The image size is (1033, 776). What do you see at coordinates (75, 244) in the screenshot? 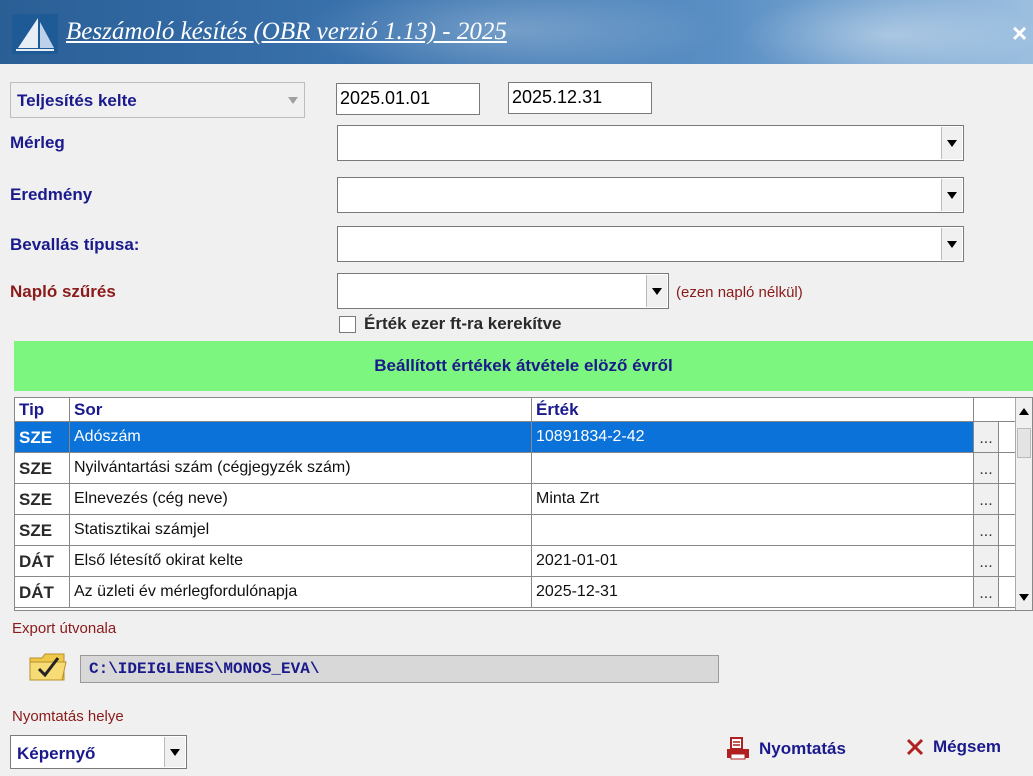
I see `bevallas-label: Bevallás típusa:` at bounding box center [75, 244].